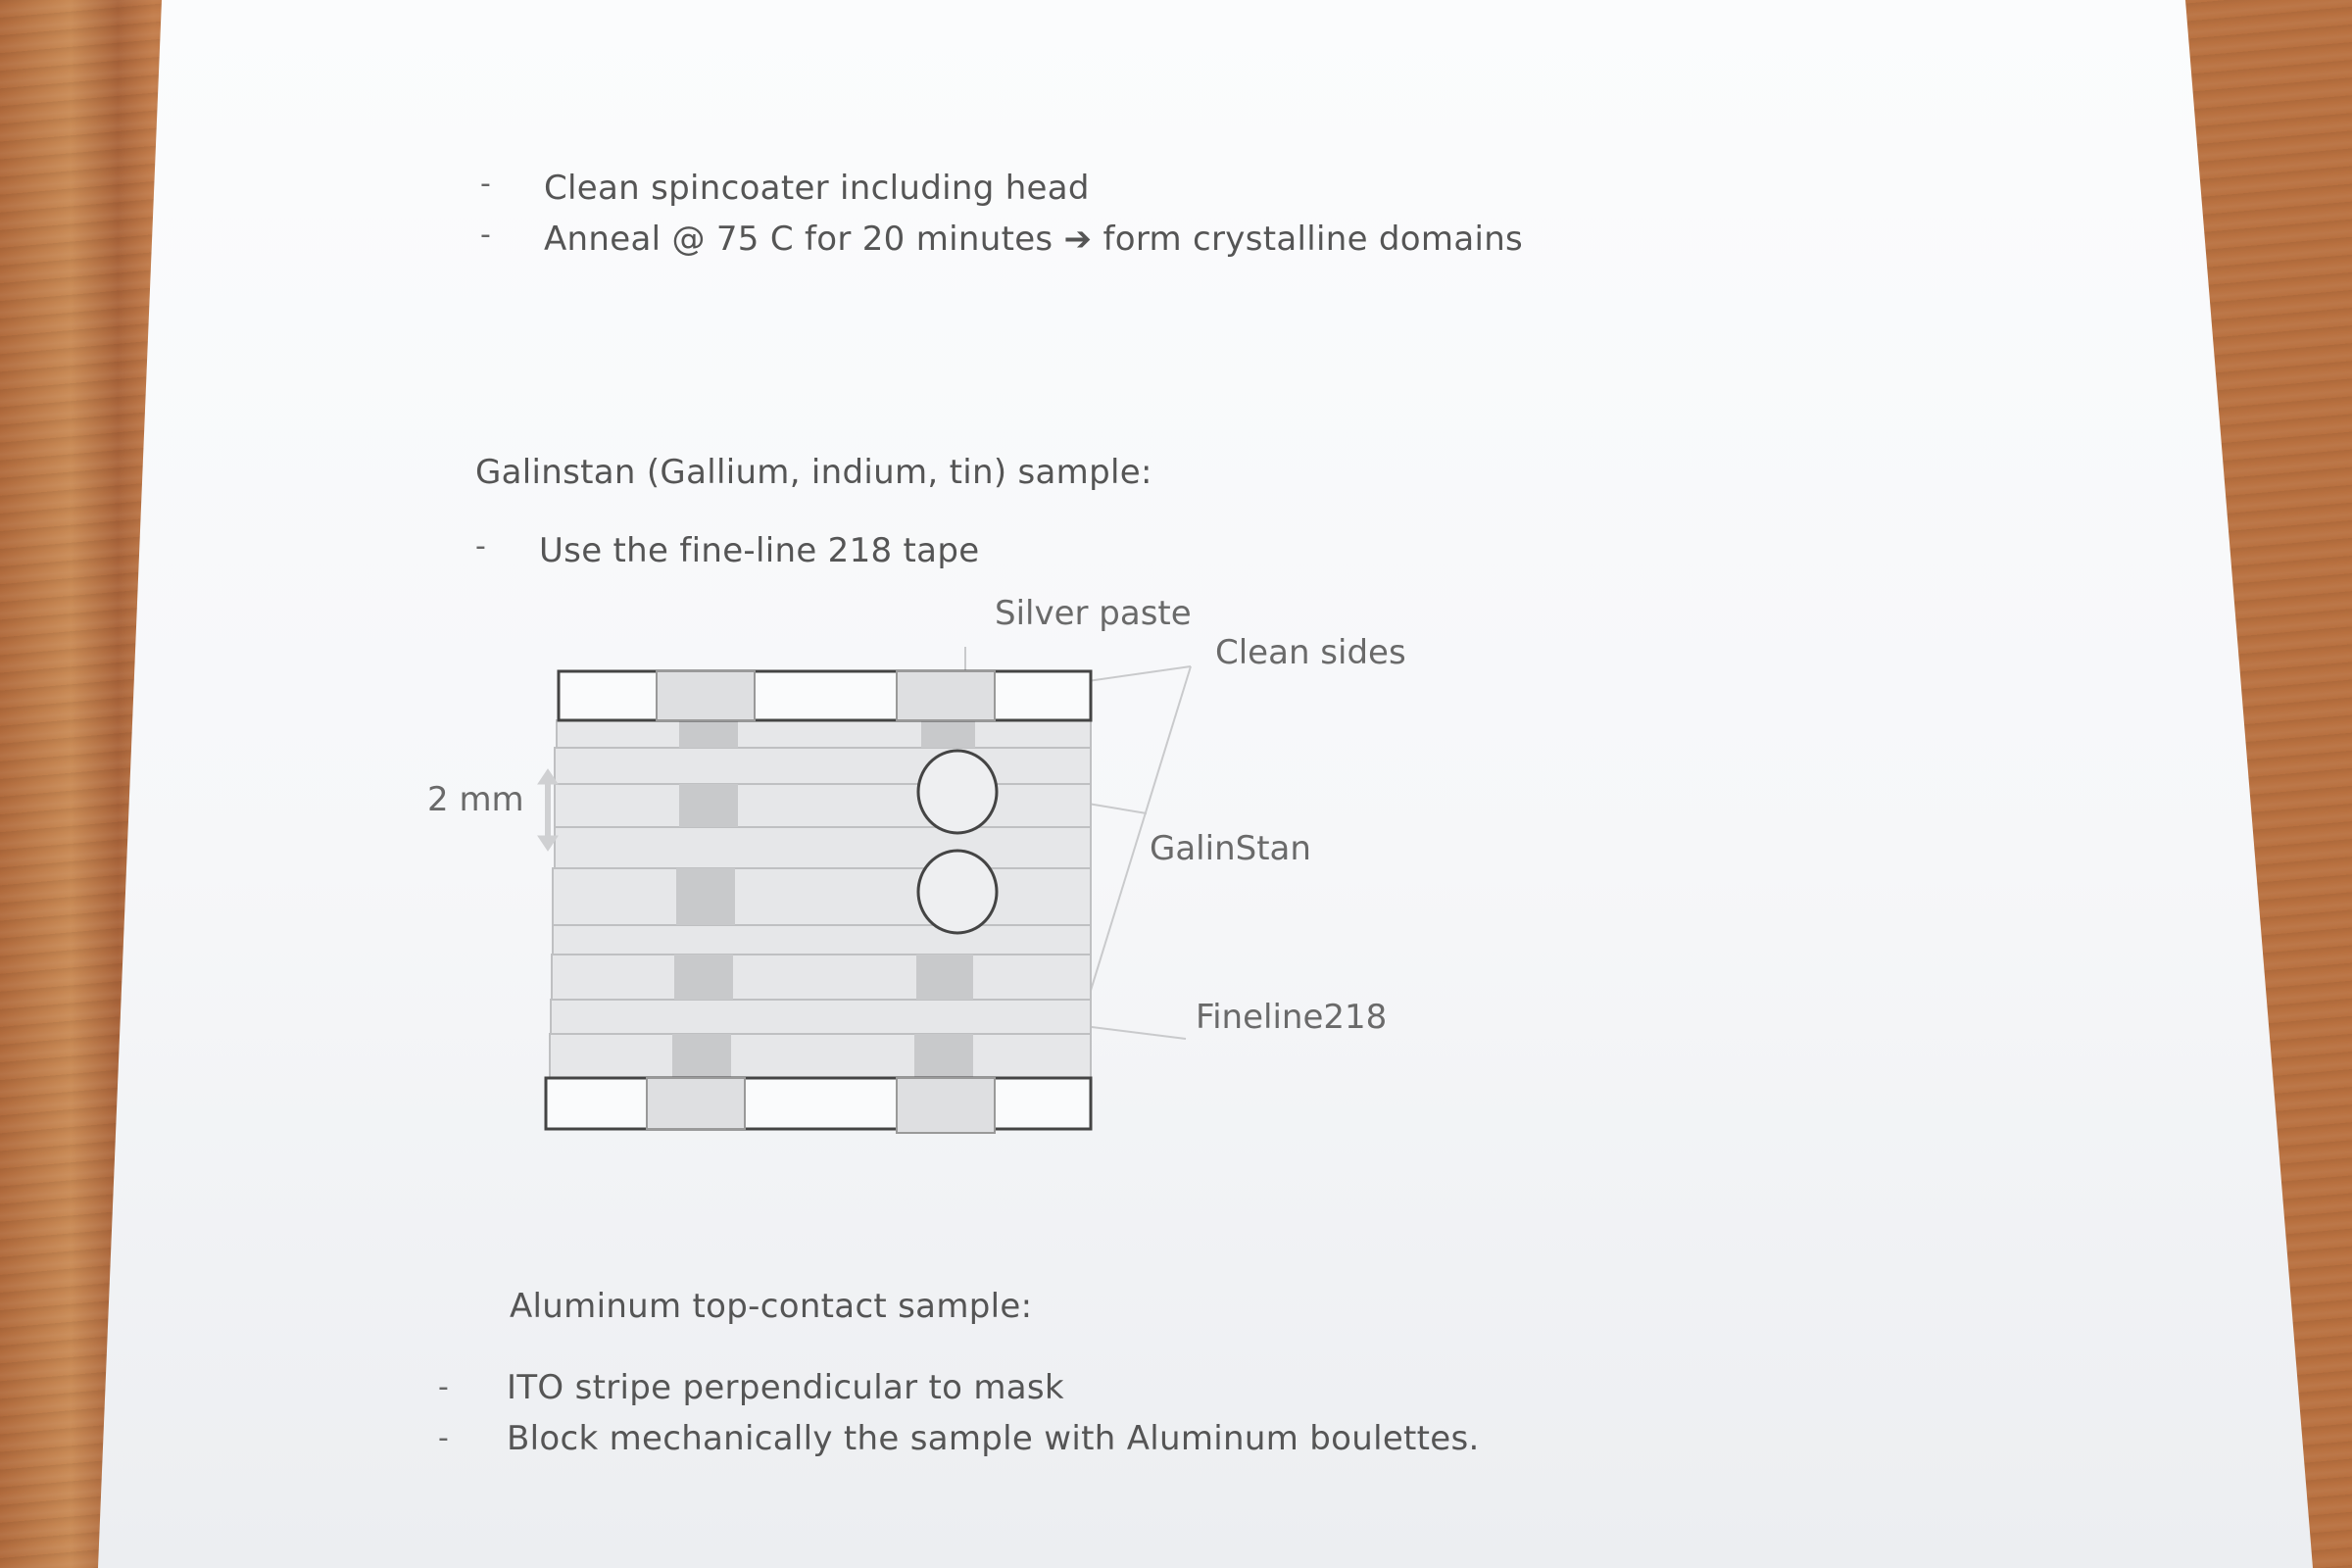  Describe the element at coordinates (1230, 848) in the screenshot. I see `label-galinstan: GalinStan` at that location.